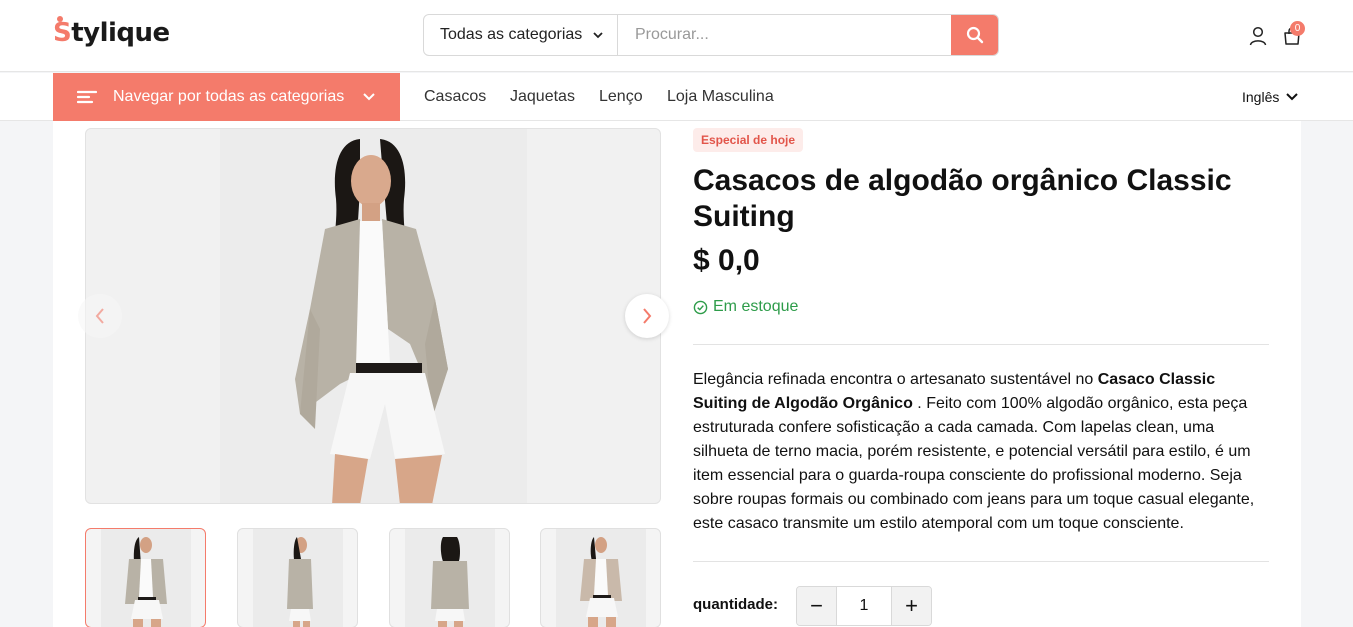  I want to click on category-select: Todas as categorias, so click(521, 35).